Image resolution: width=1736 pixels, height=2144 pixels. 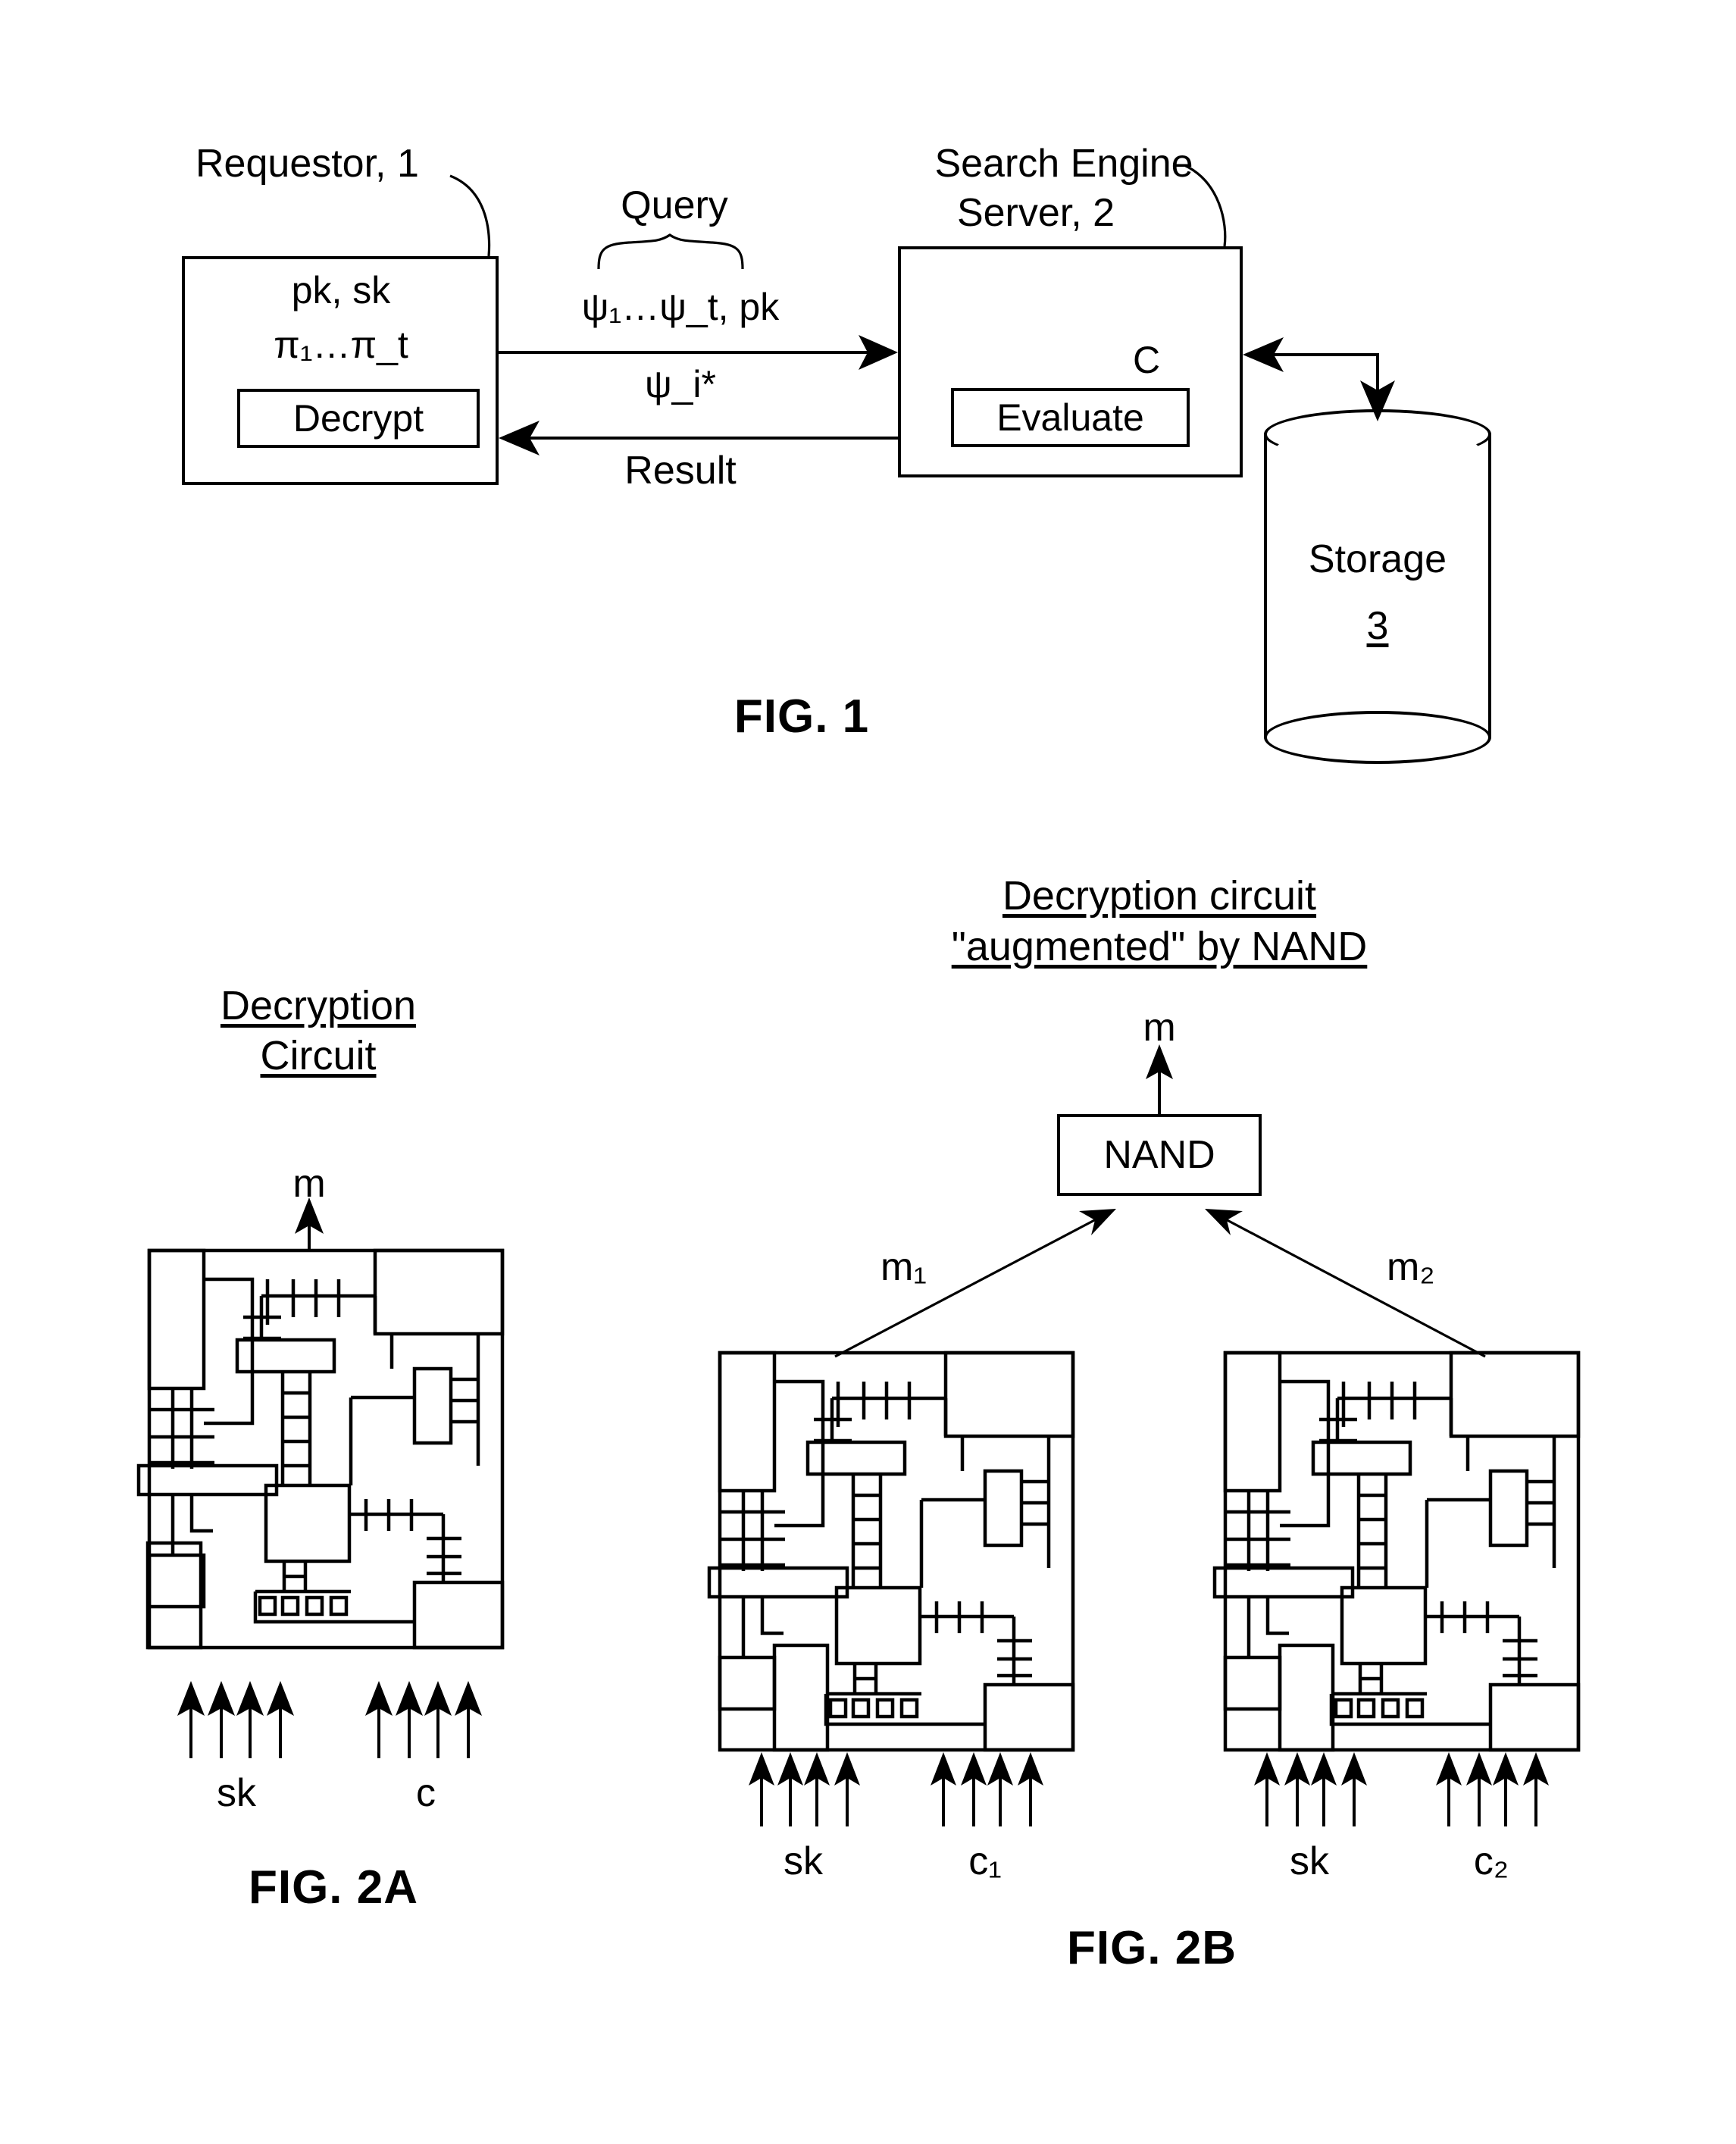 What do you see at coordinates (1309, 1861) in the screenshot?
I see `figure-2b-right-label-sk: sk` at bounding box center [1309, 1861].